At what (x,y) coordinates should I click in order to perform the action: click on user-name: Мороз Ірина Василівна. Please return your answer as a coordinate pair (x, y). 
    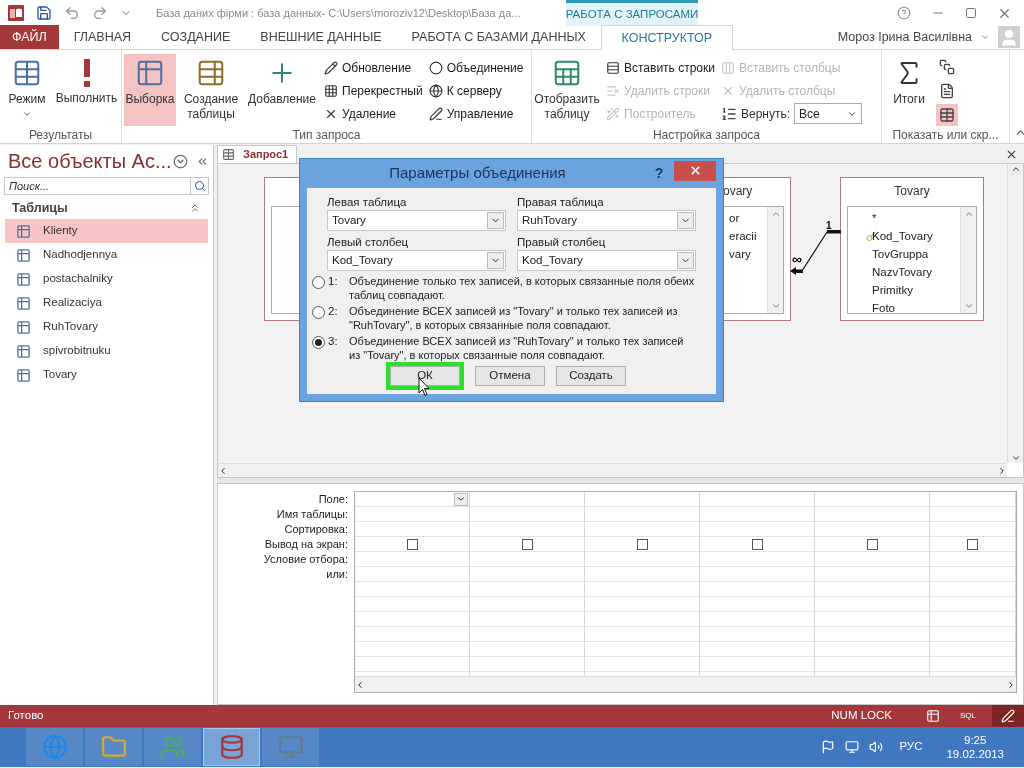
    Looking at the image, I should click on (904, 37).